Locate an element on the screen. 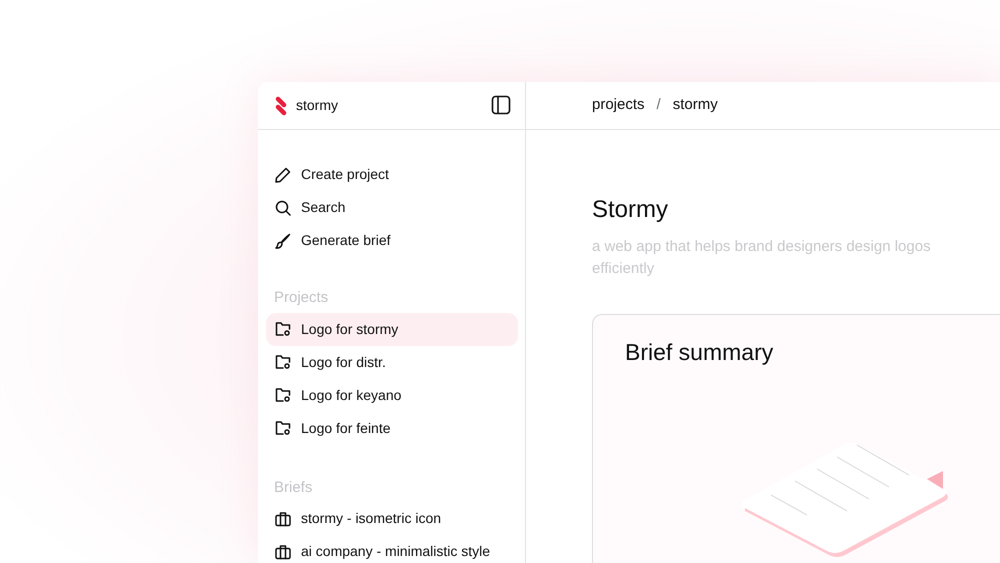  breadcrumb-link: stormy is located at coordinates (695, 105).